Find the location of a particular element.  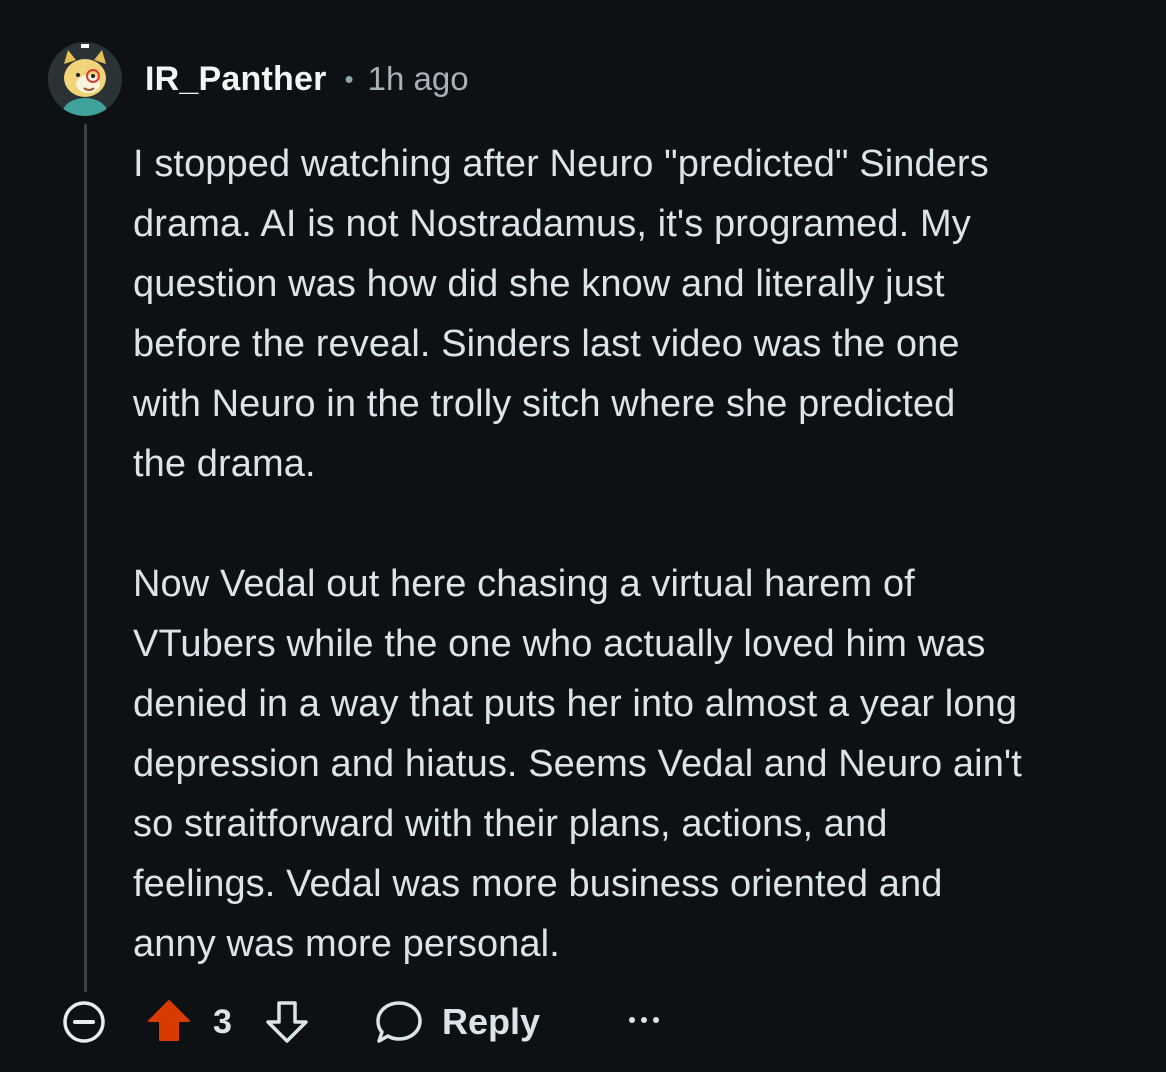

more-options-button is located at coordinates (644, 1020).